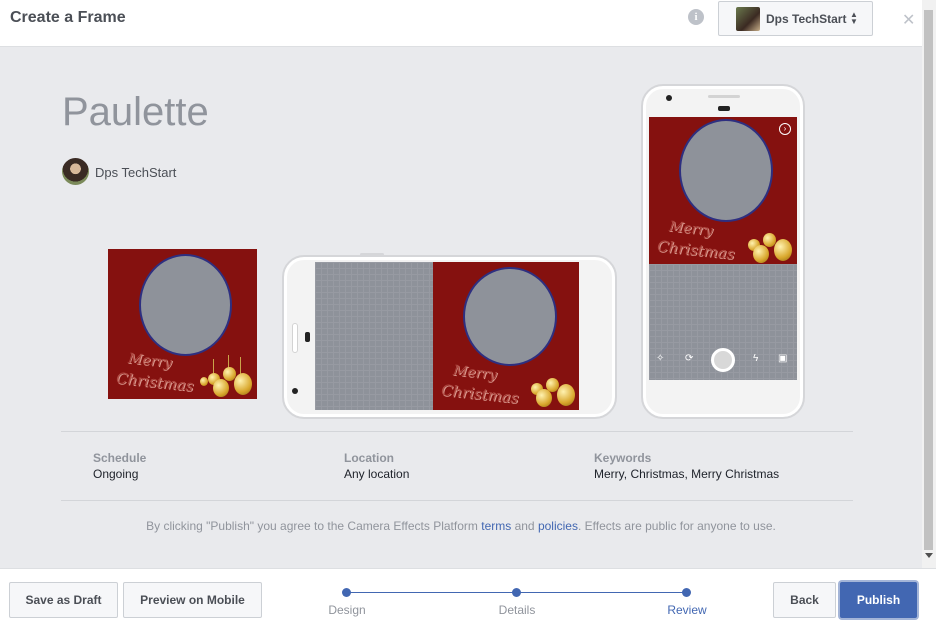 The height and width of the screenshot is (625, 936). I want to click on landscape-frame-text-christmas: Christmas, so click(480, 394).